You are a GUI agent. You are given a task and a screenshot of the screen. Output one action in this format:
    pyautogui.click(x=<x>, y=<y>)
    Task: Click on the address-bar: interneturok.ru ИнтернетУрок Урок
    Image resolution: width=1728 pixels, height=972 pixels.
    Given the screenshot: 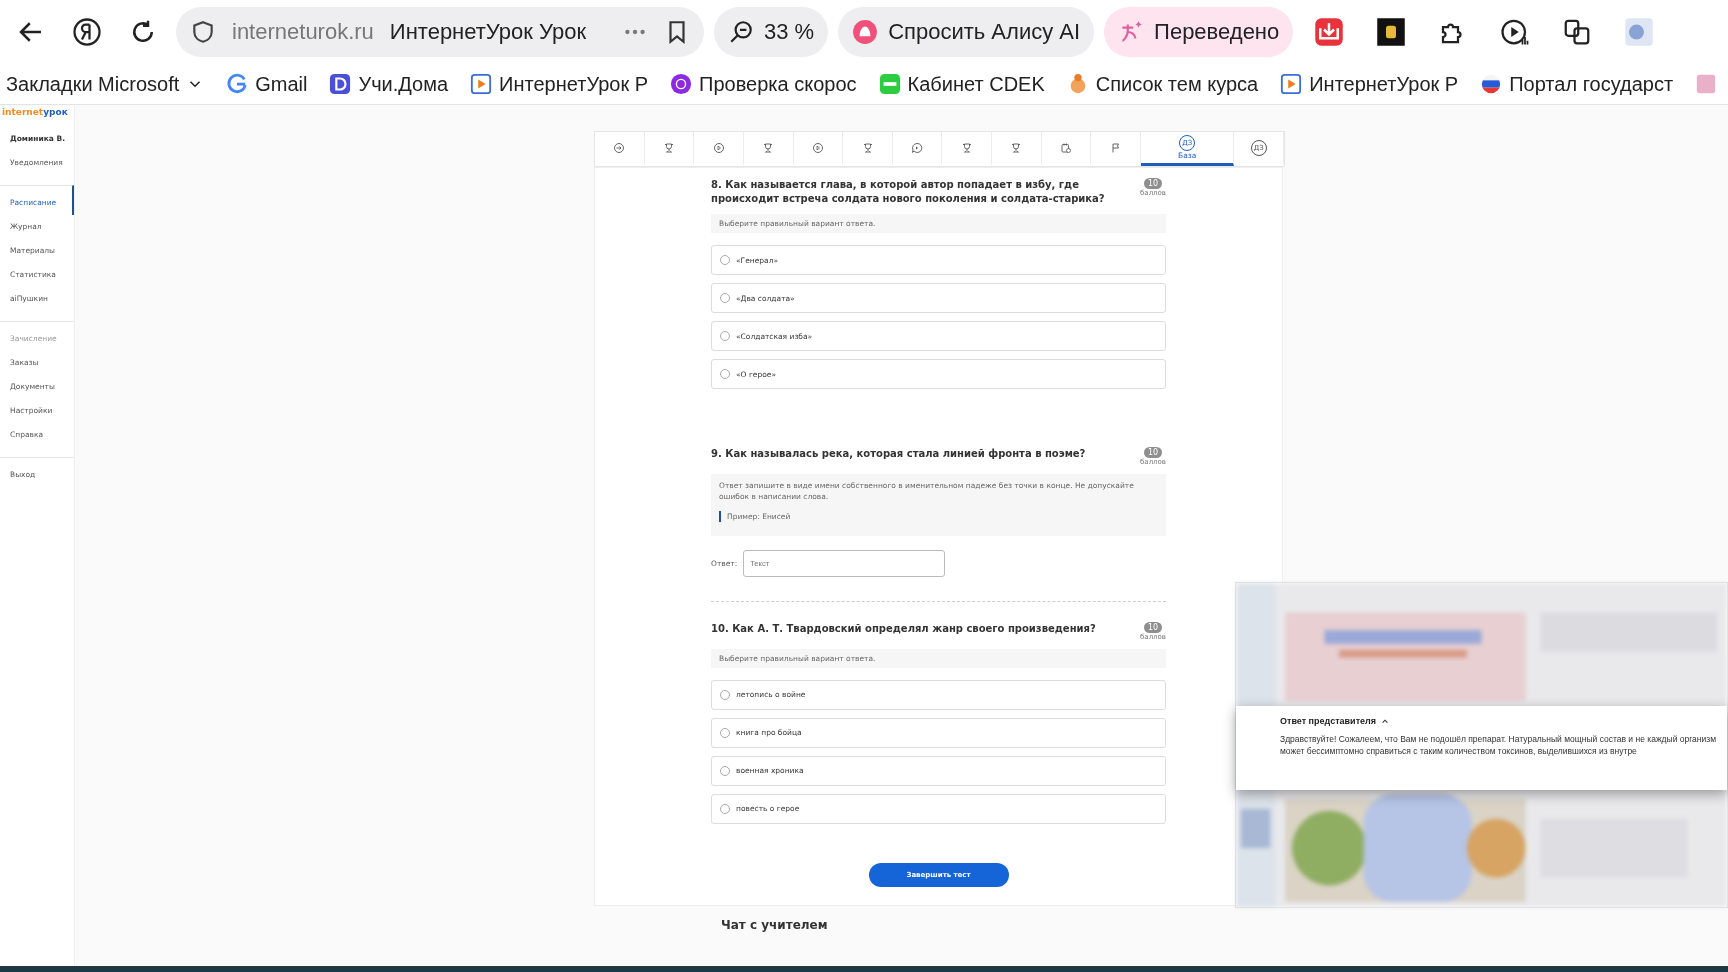 What is the action you would take?
    pyautogui.click(x=440, y=32)
    